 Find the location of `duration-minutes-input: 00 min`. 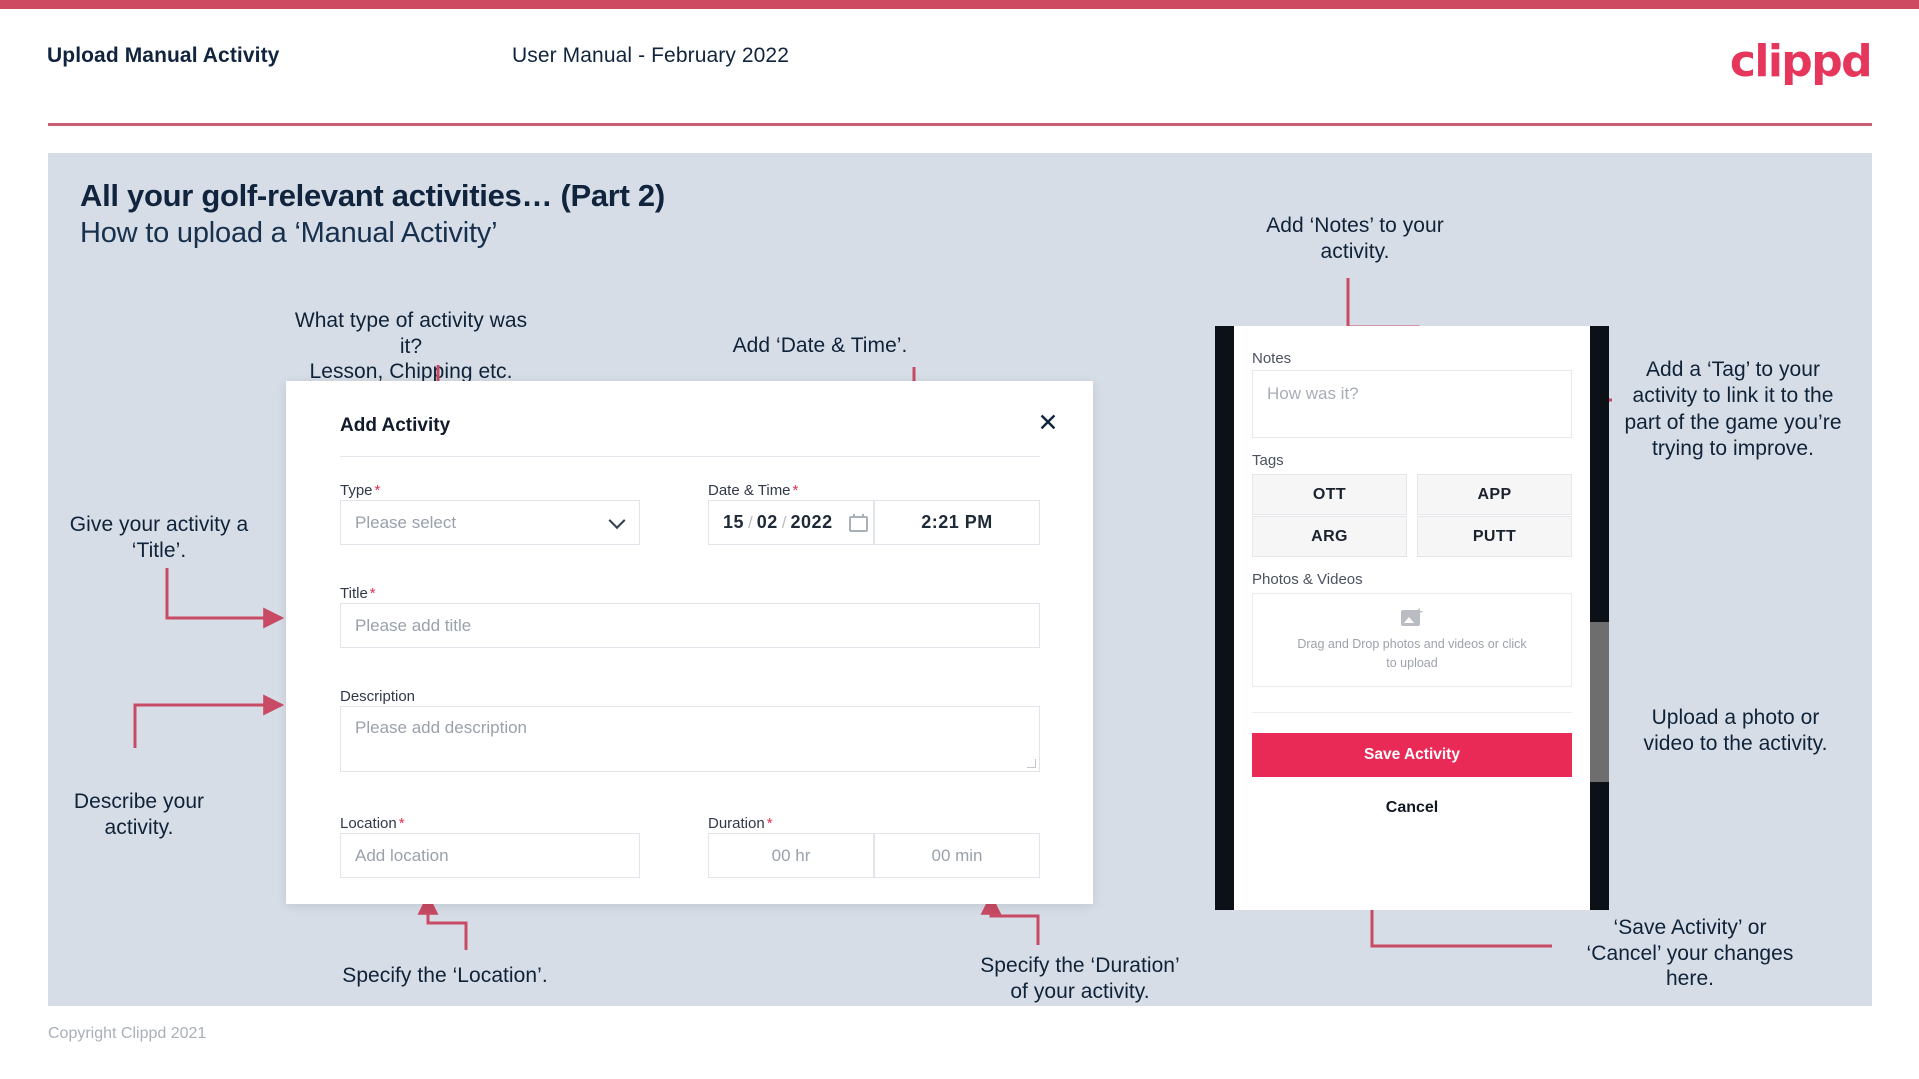

duration-minutes-input: 00 min is located at coordinates (957, 855).